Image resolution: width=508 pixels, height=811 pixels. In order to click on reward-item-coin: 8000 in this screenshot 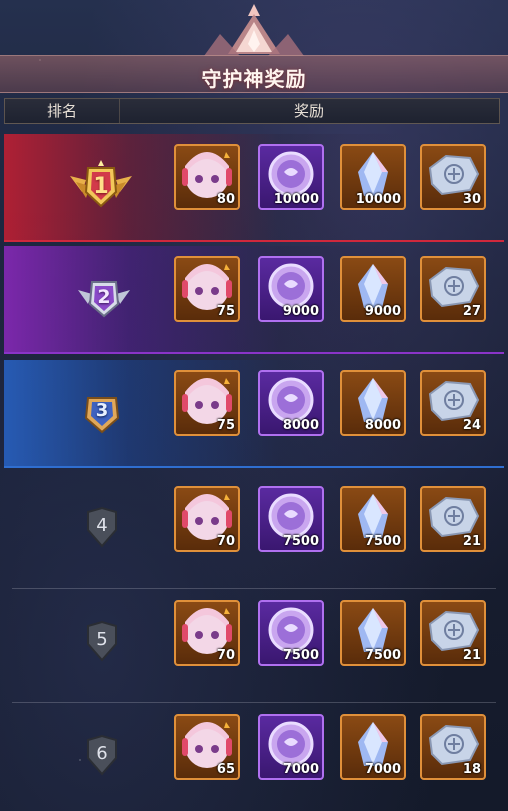, I will do `click(291, 403)`.